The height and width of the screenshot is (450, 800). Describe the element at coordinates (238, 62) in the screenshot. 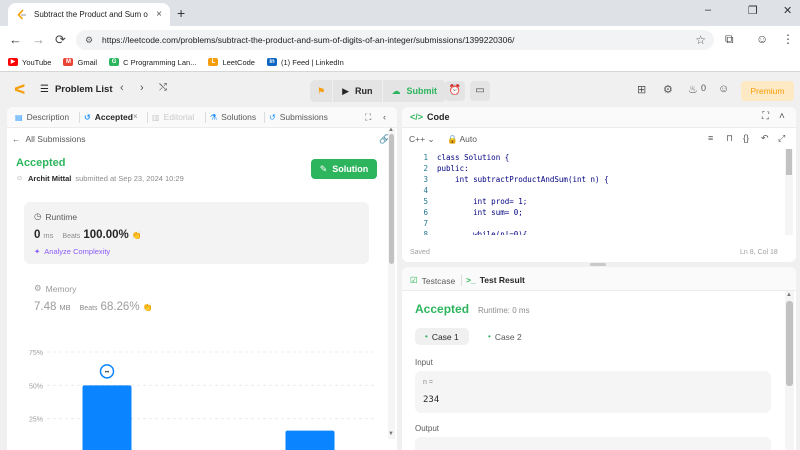

I see `bookmark-label: LeetCode` at that location.